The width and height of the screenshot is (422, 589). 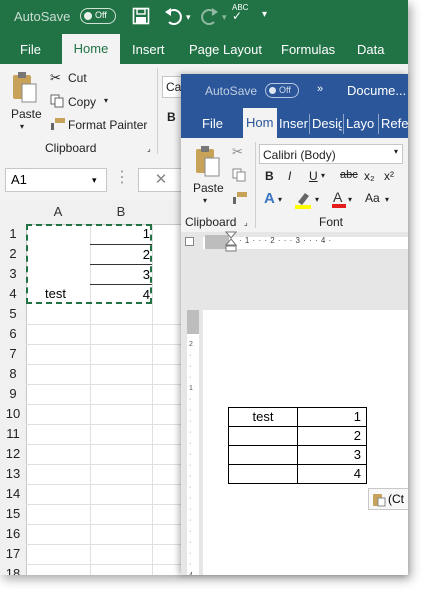 What do you see at coordinates (240, 13) in the screenshot?
I see `spelling-icon: ABC ✓` at bounding box center [240, 13].